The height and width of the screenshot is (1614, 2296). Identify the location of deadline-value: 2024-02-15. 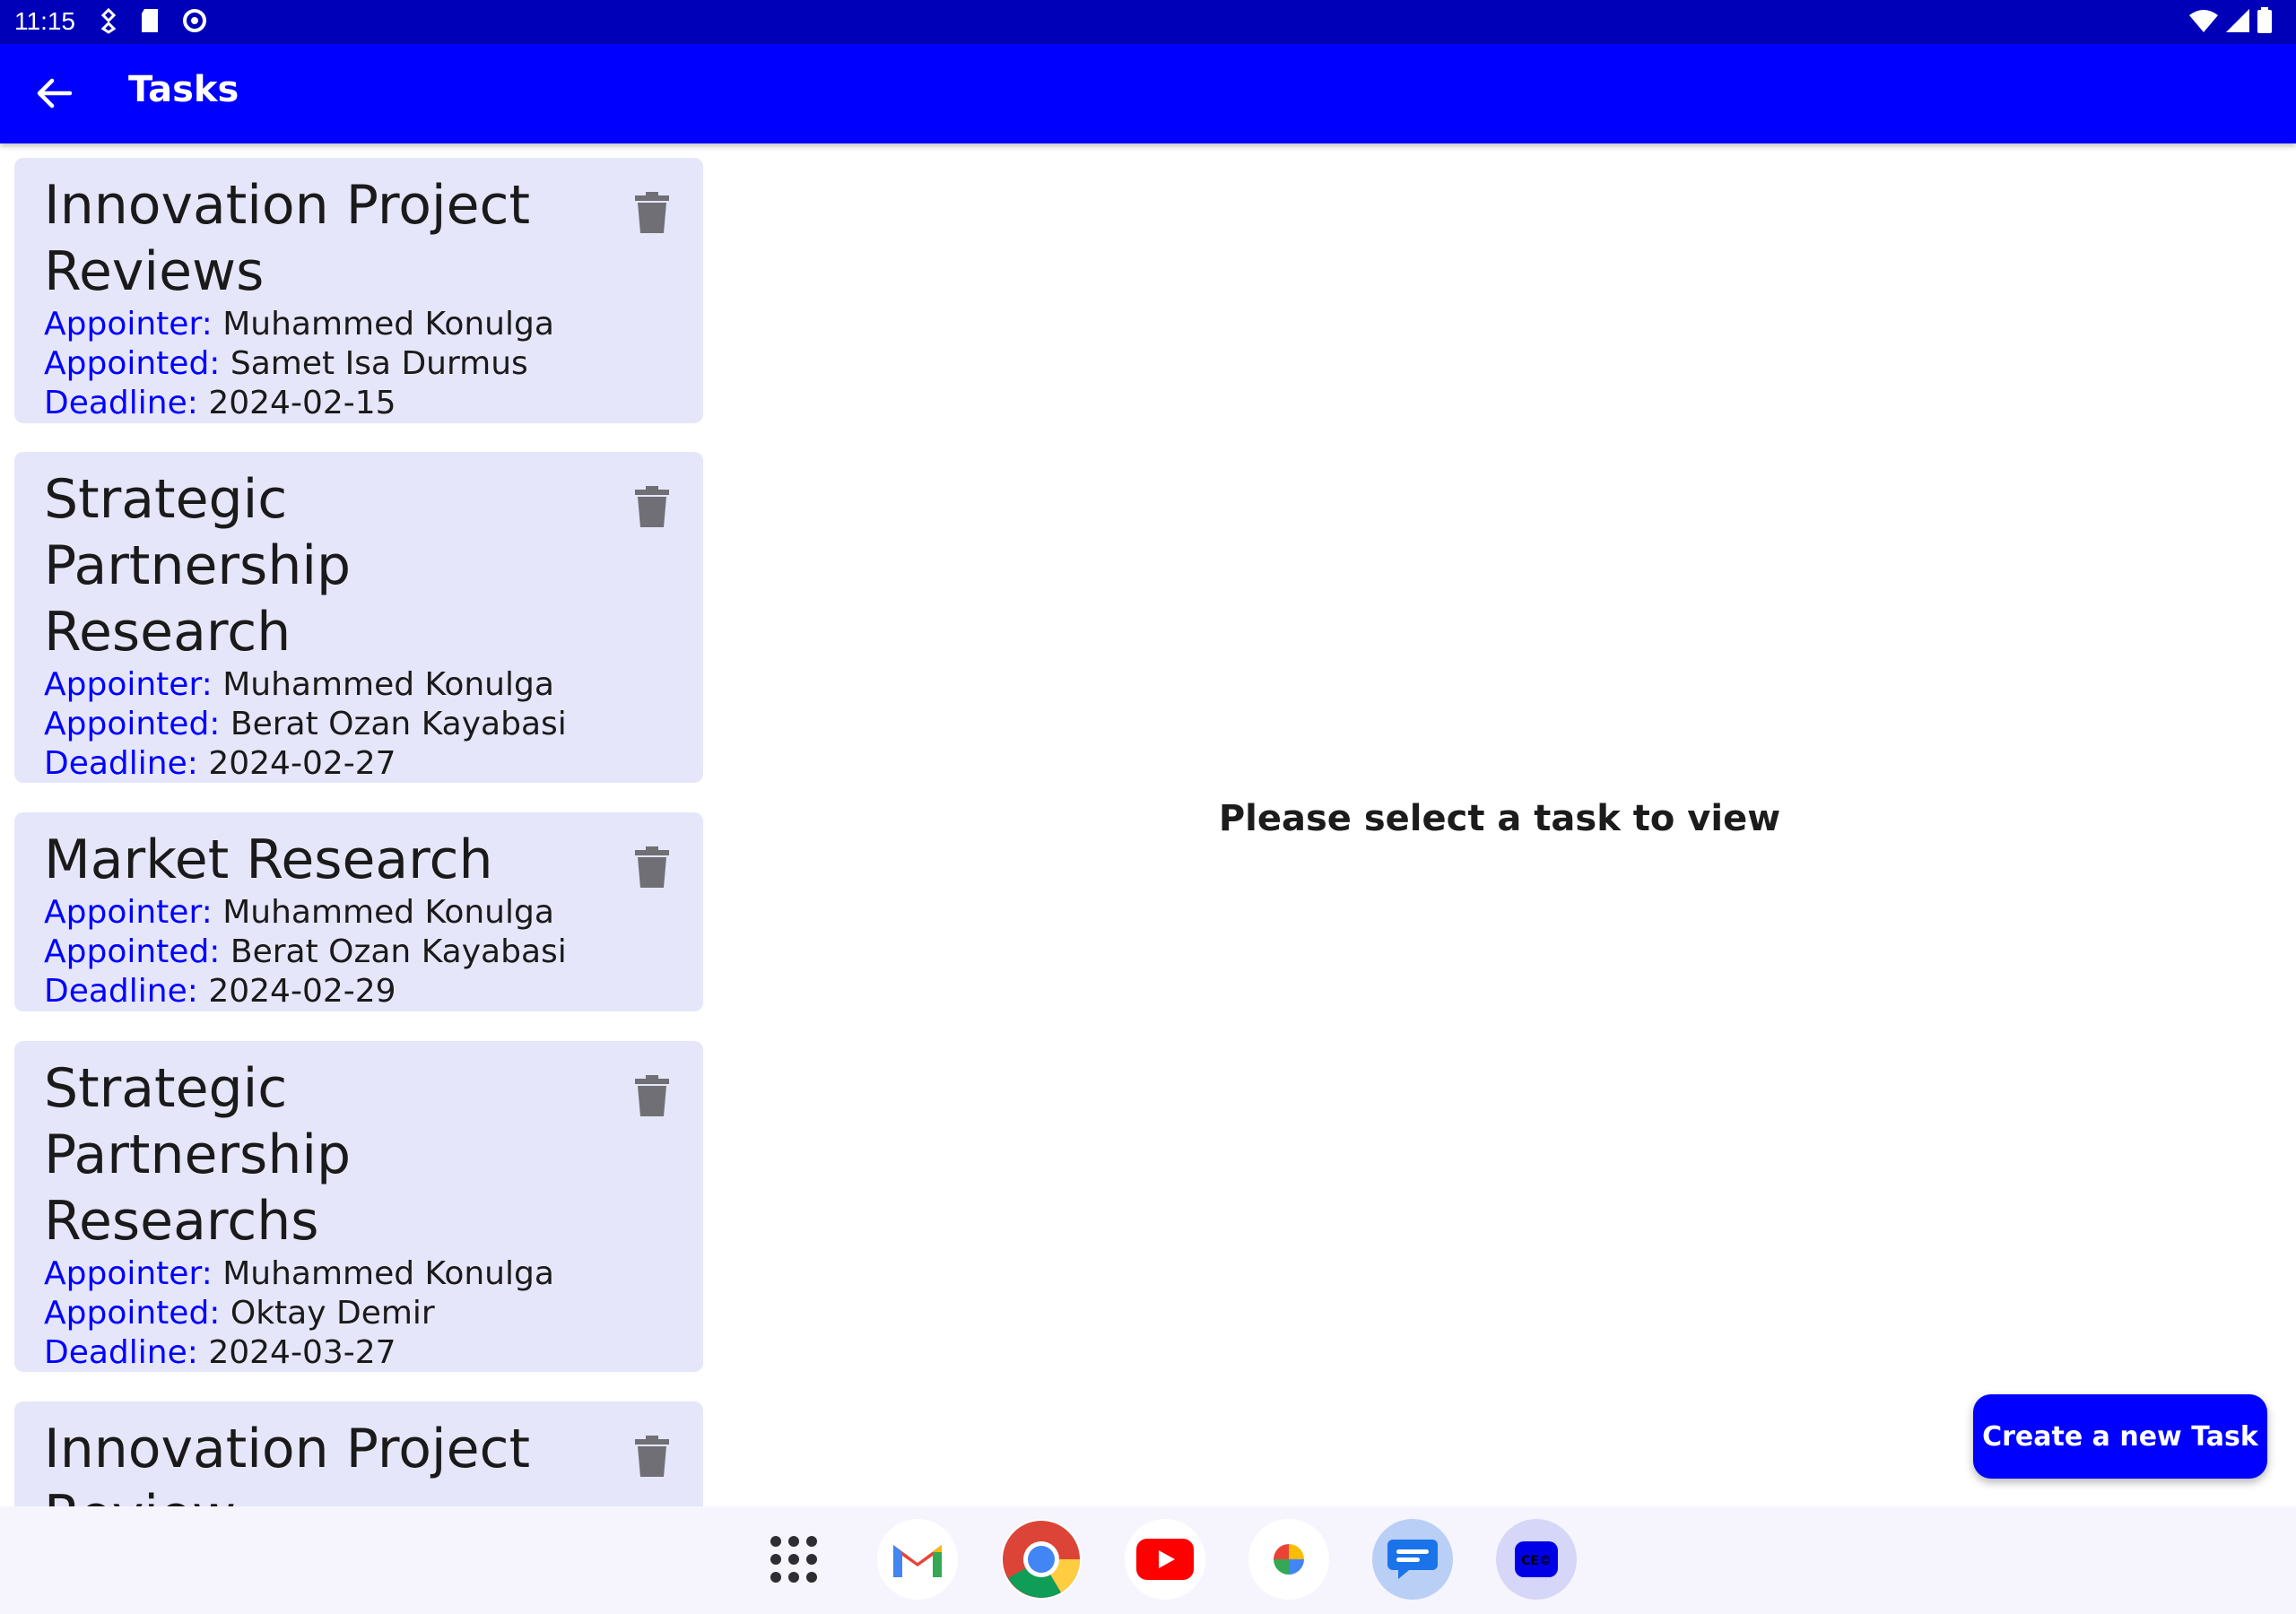
(302, 403).